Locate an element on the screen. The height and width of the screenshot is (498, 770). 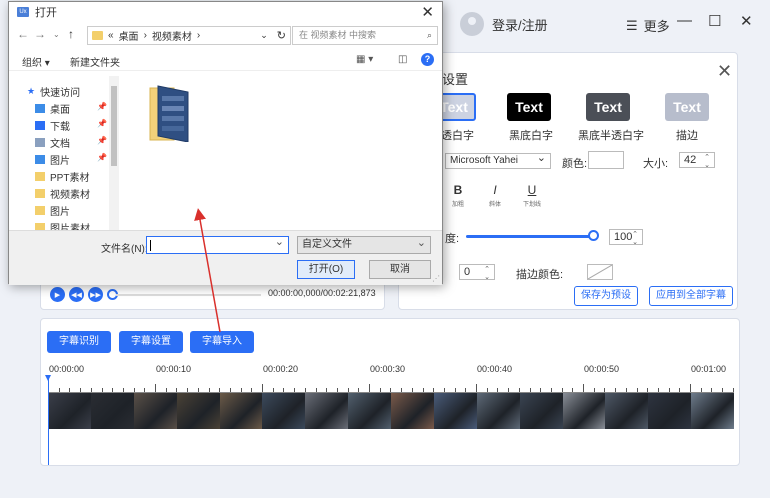
tab-subtitle-import: 字幕导入 is located at coordinates (222, 342).